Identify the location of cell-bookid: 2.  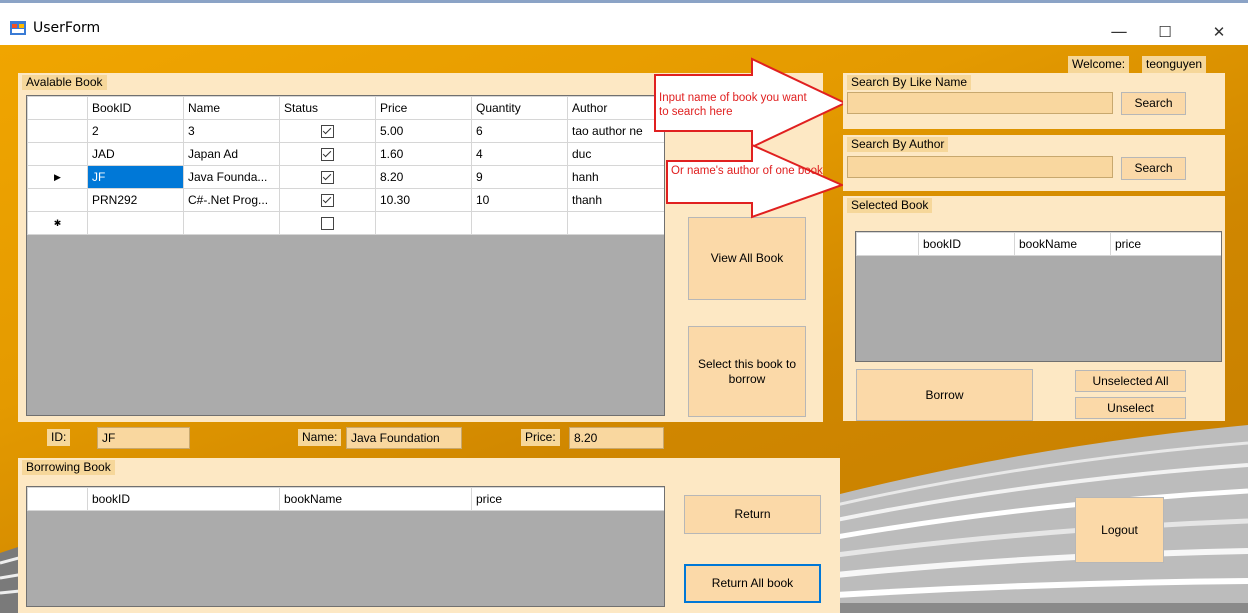
(135, 131).